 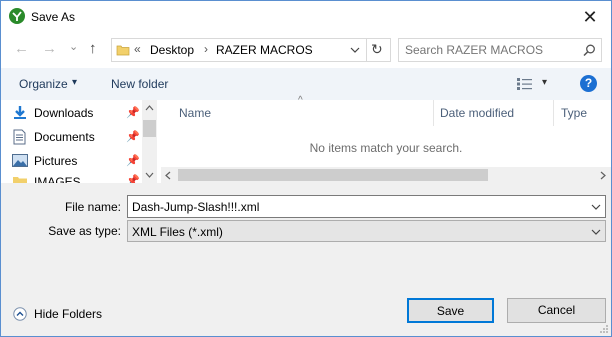 I want to click on sidebar-item-label: Downloads, so click(x=64, y=113).